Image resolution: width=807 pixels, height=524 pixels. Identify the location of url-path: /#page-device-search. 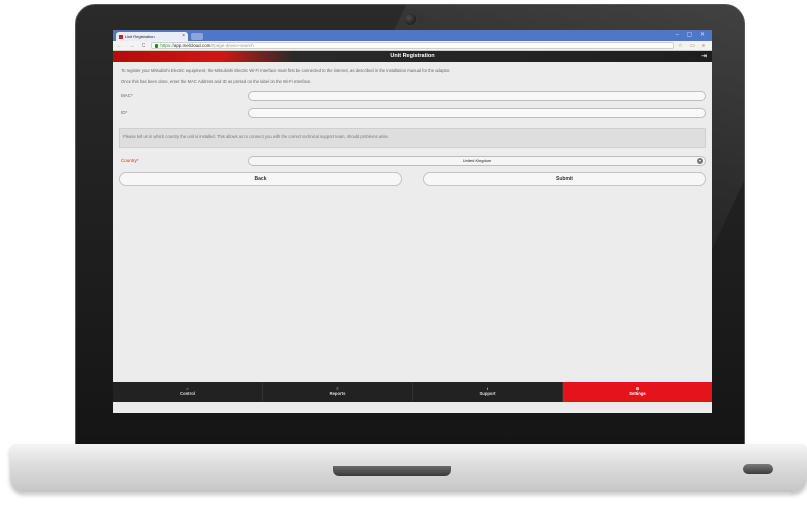
(232, 45).